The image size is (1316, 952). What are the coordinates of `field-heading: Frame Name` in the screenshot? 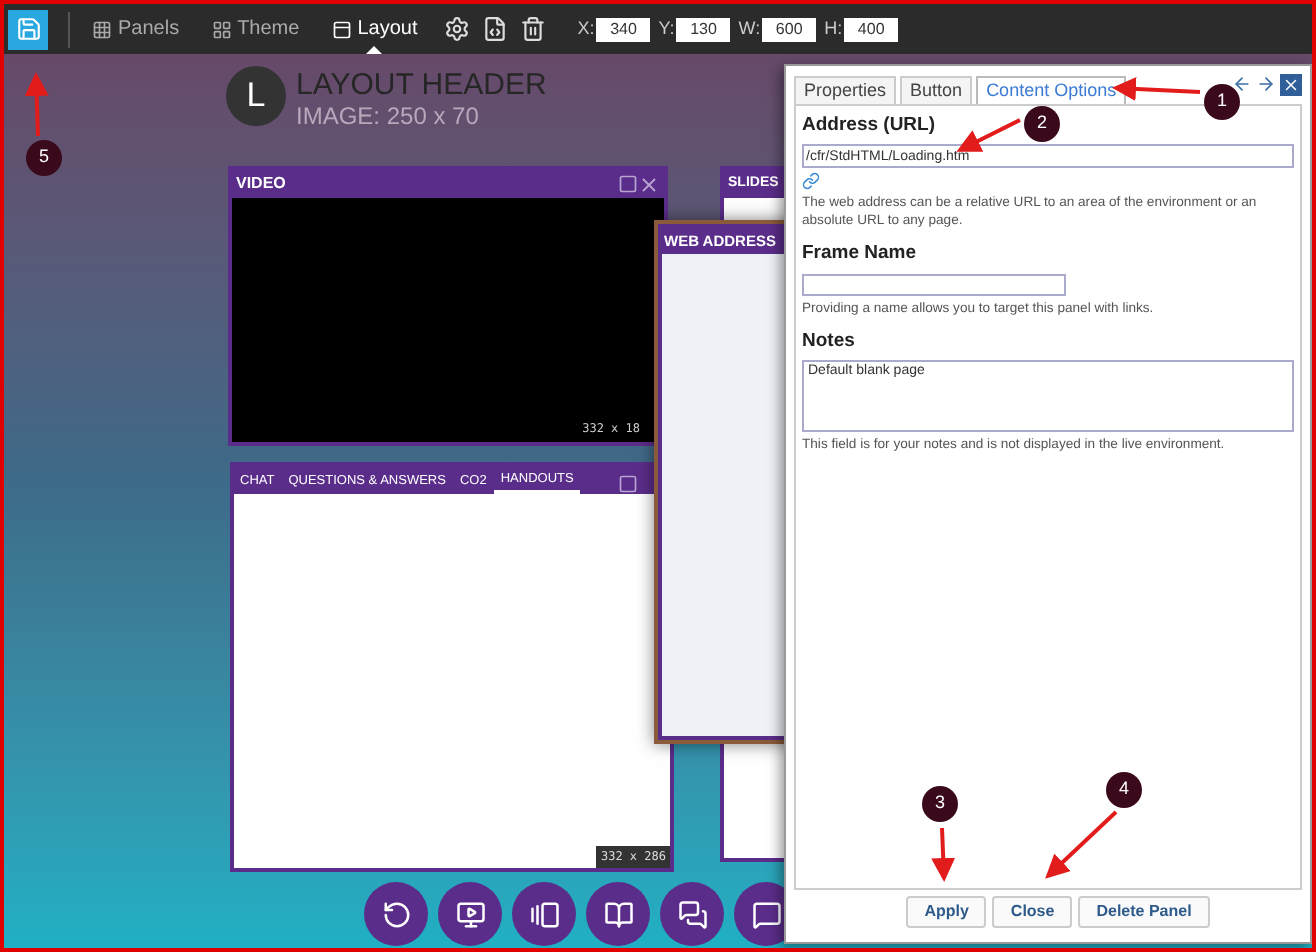 It's located at (859, 254).